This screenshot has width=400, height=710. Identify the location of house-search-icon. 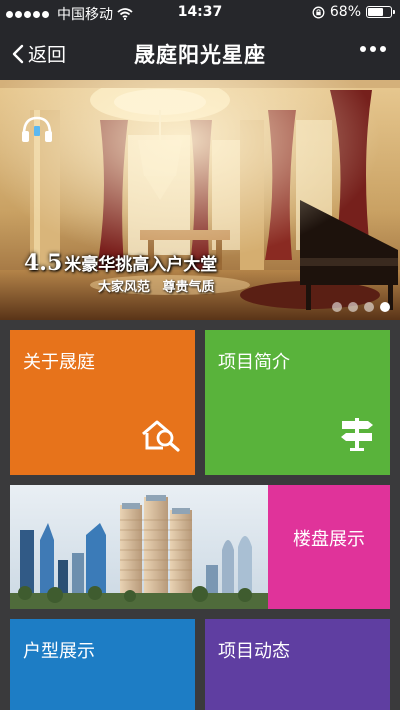
(161, 437).